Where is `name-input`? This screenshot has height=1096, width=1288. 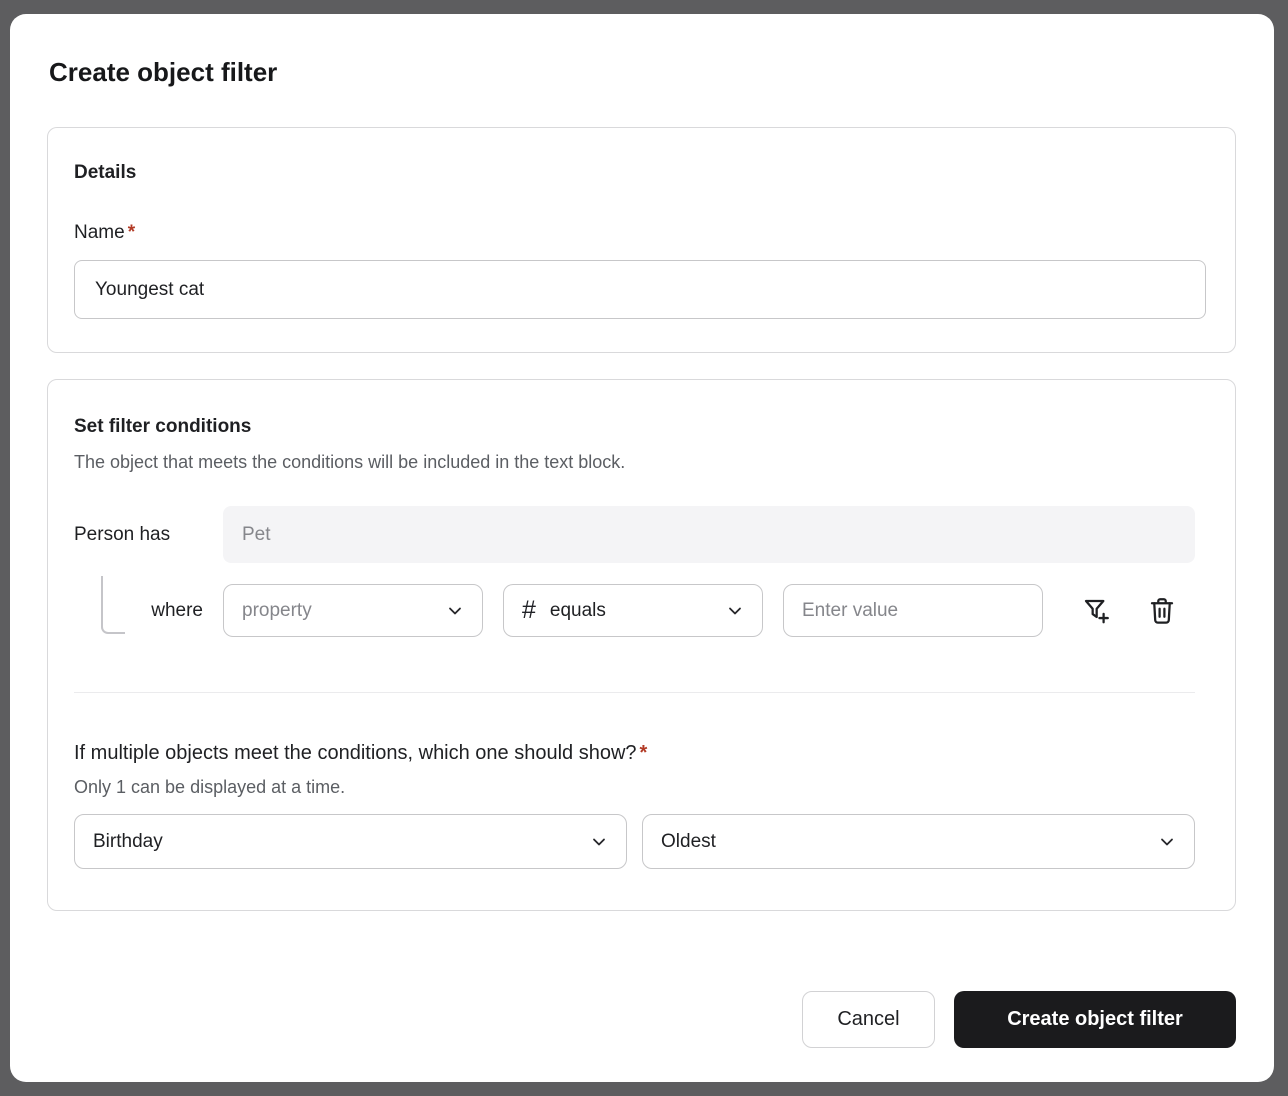
name-input is located at coordinates (640, 289).